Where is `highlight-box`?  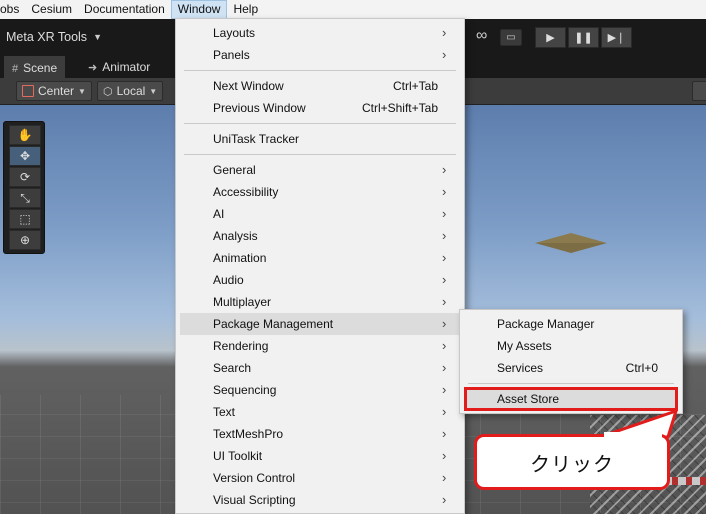
highlight-box is located at coordinates (571, 399).